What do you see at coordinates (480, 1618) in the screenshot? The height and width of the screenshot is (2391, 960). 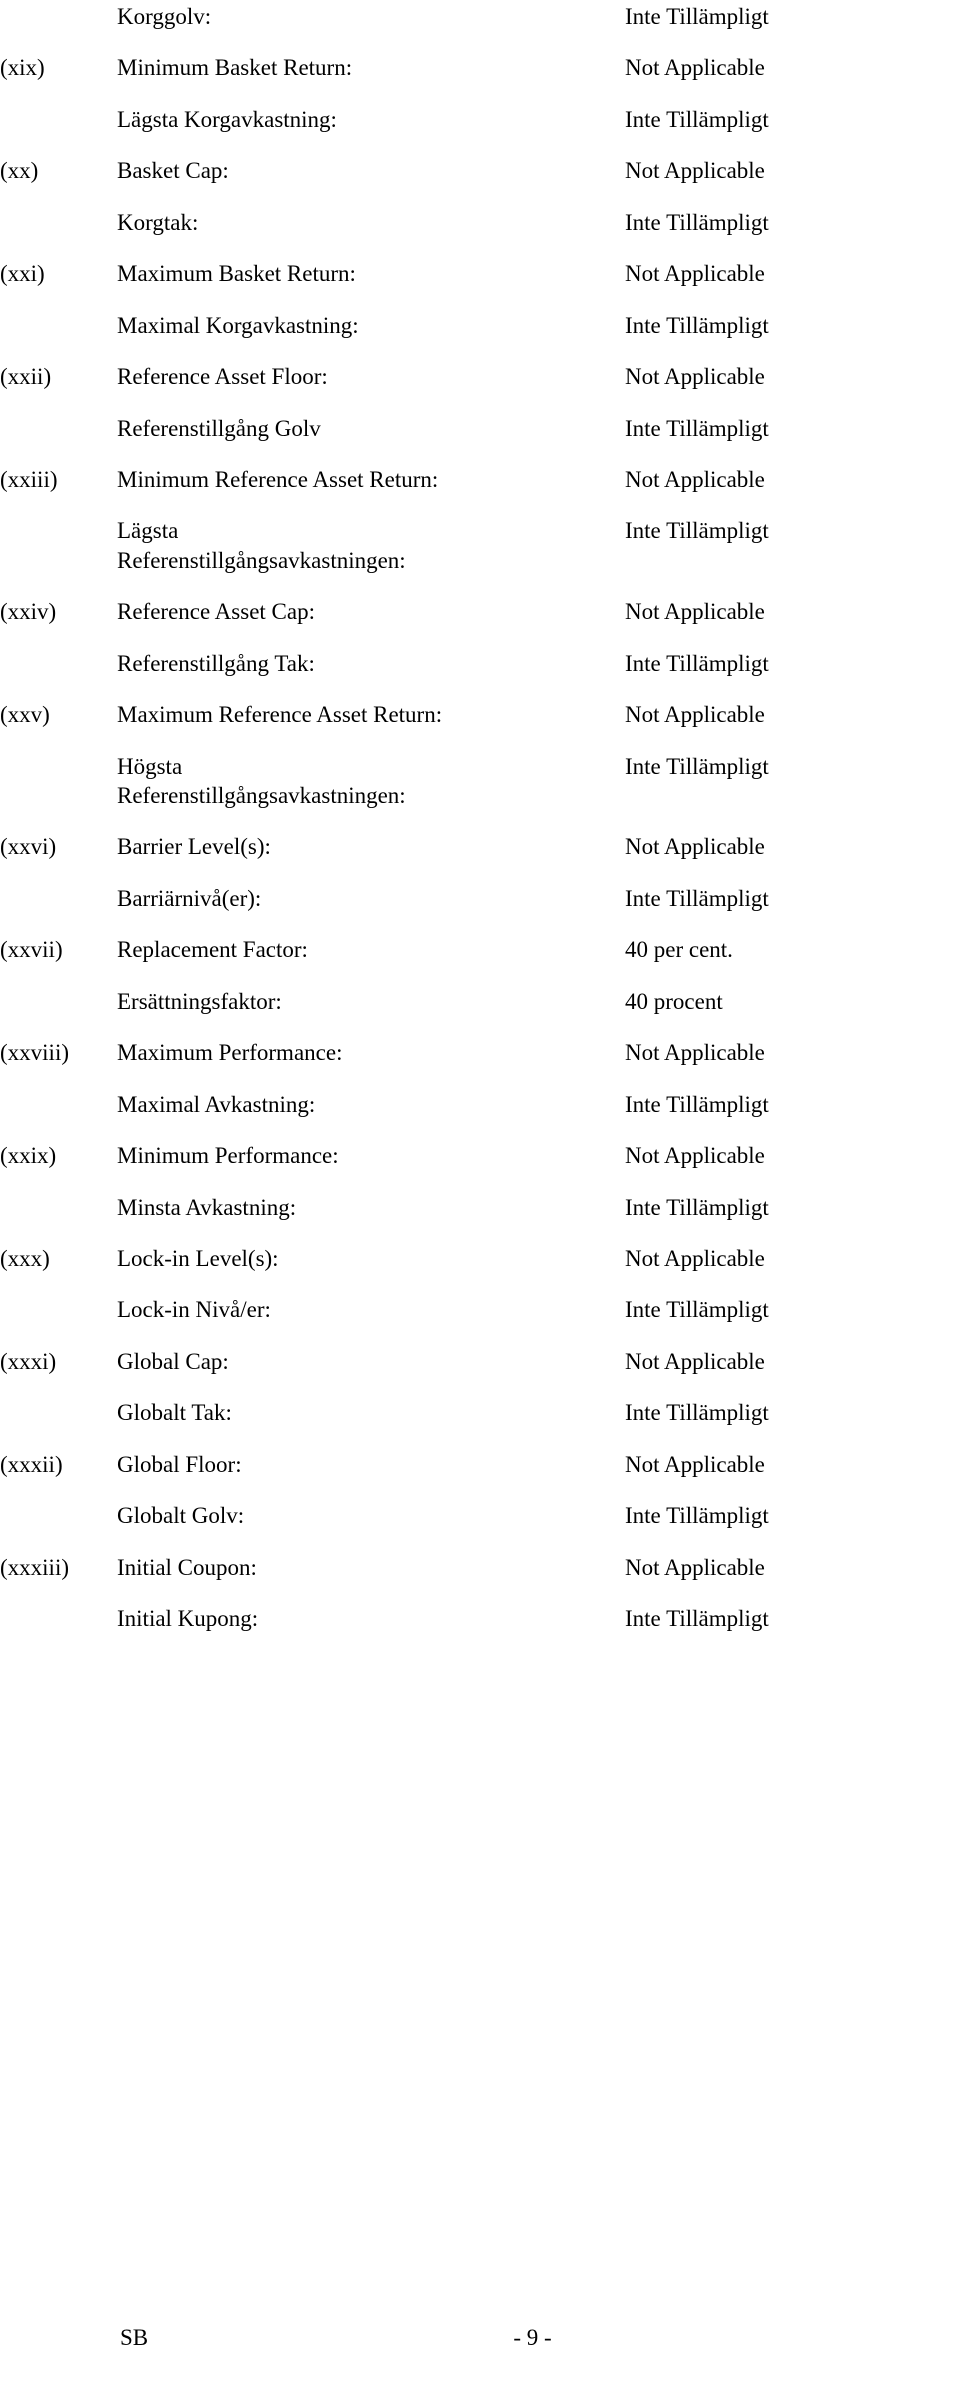 I see `table-row: Initial Kupong: Inte Tillämpligt` at bounding box center [480, 1618].